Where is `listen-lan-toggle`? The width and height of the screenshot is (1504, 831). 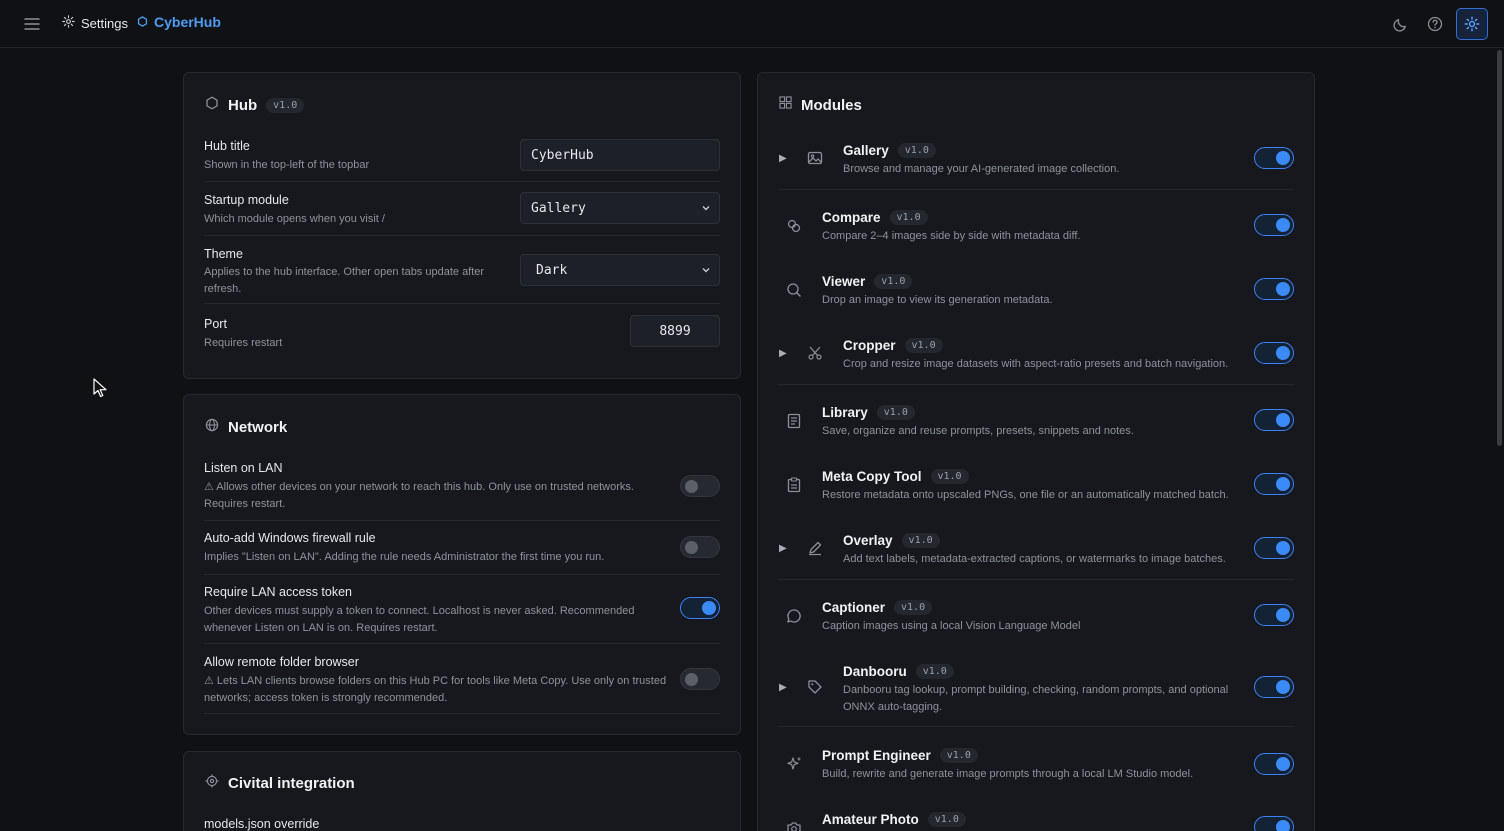 listen-lan-toggle is located at coordinates (700, 486).